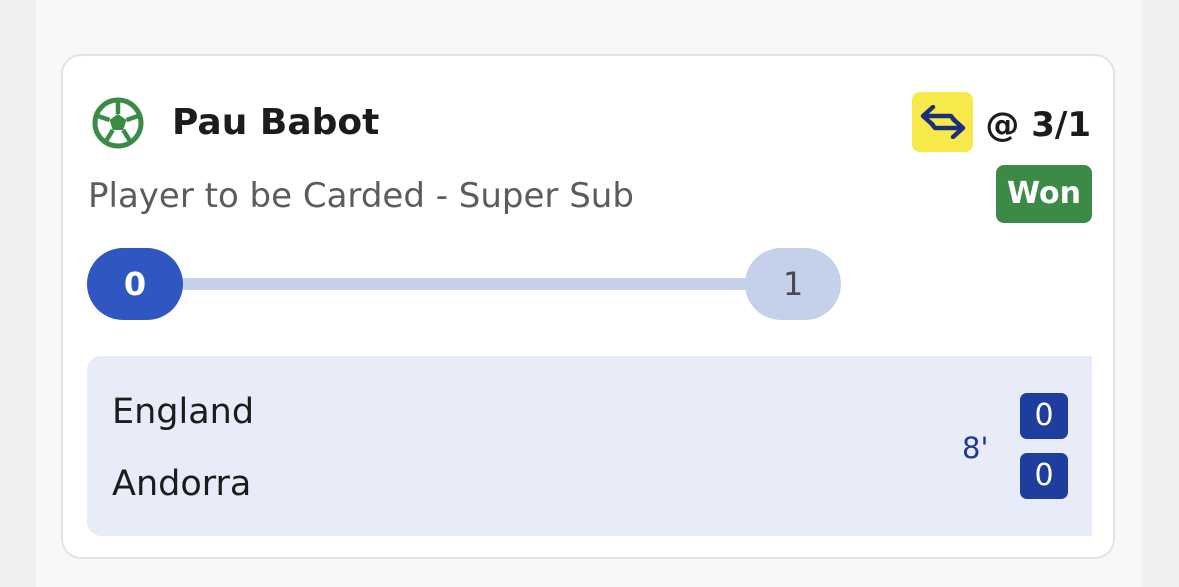 The height and width of the screenshot is (587, 1179). What do you see at coordinates (1044, 416) in the screenshot?
I see `home-score: 0` at bounding box center [1044, 416].